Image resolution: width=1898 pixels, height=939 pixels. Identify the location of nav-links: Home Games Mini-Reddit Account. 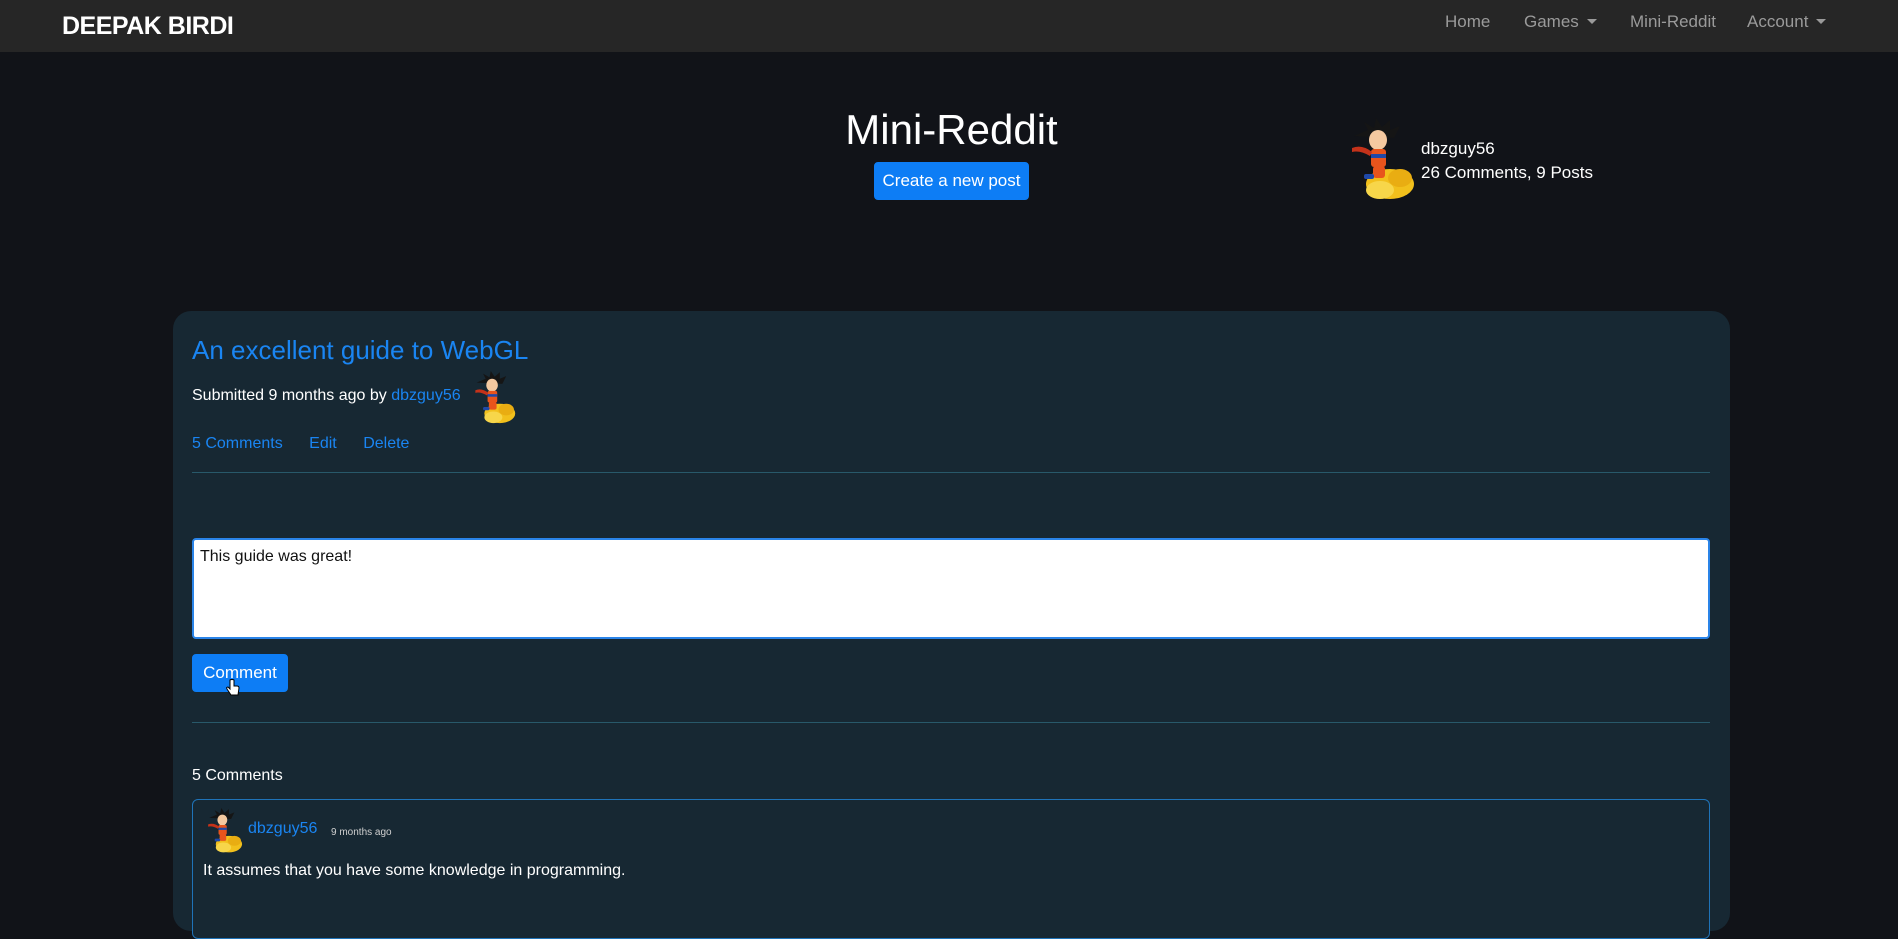
(949, 27).